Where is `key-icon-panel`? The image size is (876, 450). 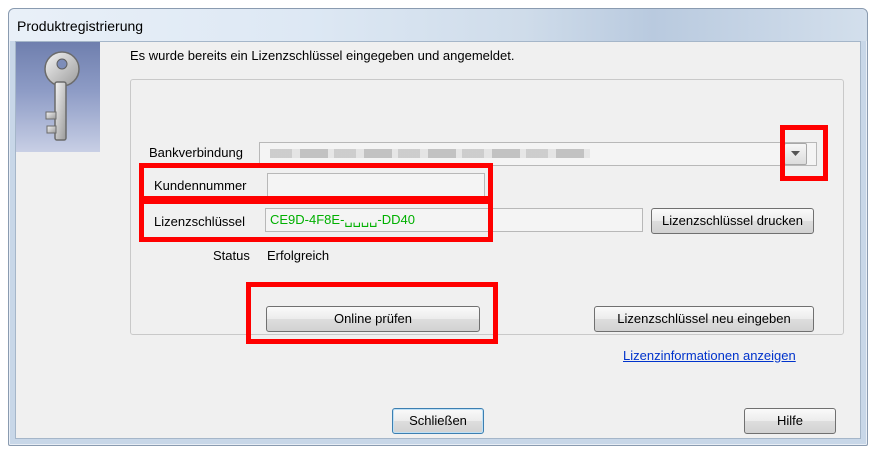
key-icon-panel is located at coordinates (58, 97).